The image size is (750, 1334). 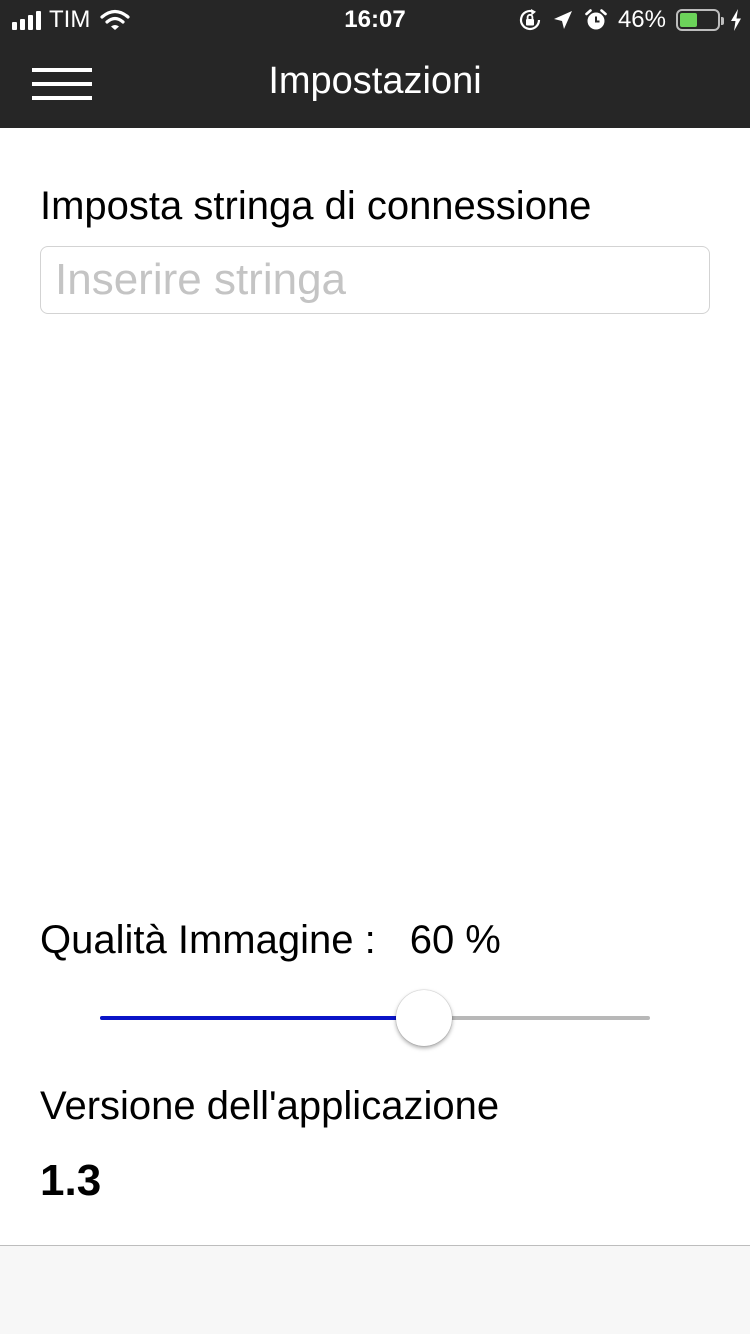 What do you see at coordinates (71, 1180) in the screenshot?
I see `app-version-value: 1.3` at bounding box center [71, 1180].